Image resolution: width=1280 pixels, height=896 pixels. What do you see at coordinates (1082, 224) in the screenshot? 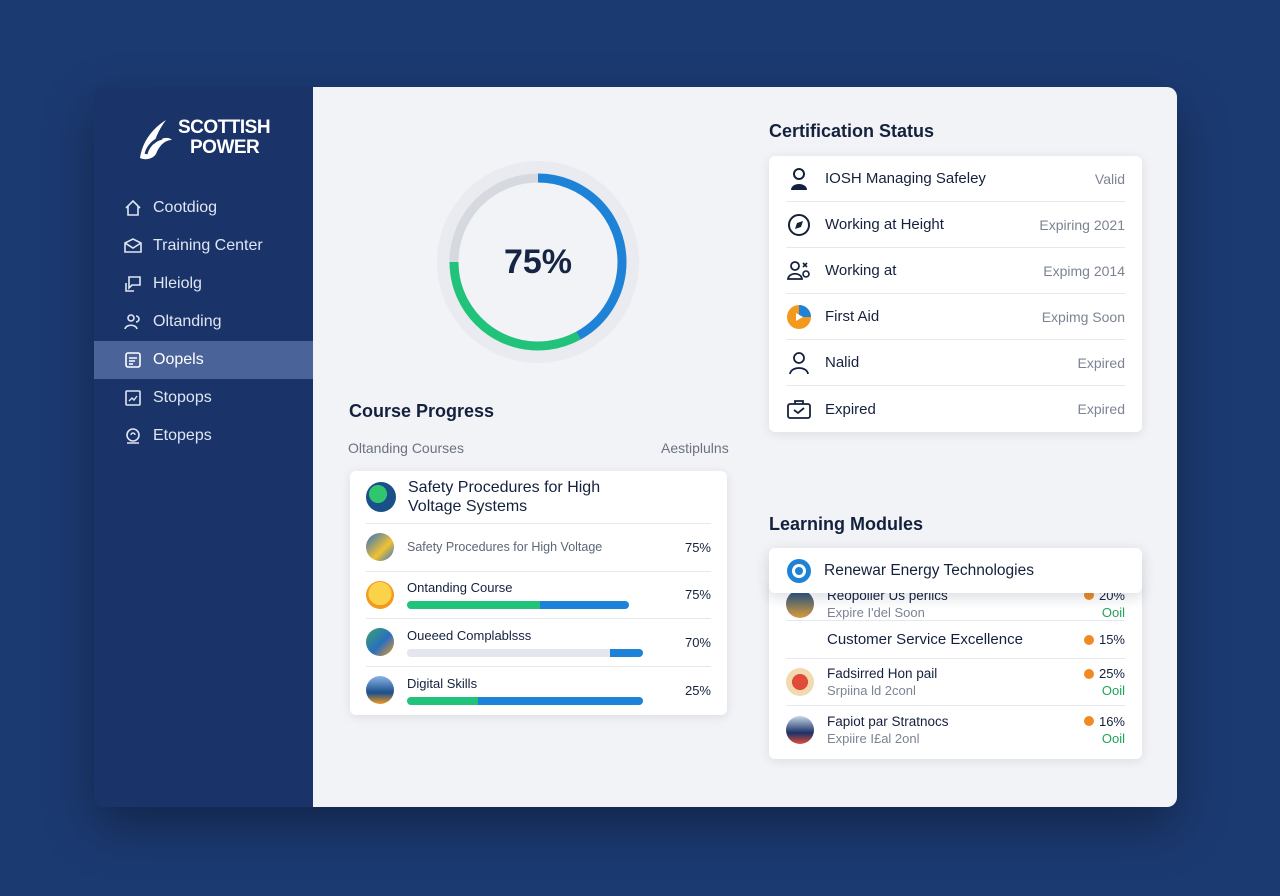
I see `cert-status: Expiring 2021` at bounding box center [1082, 224].